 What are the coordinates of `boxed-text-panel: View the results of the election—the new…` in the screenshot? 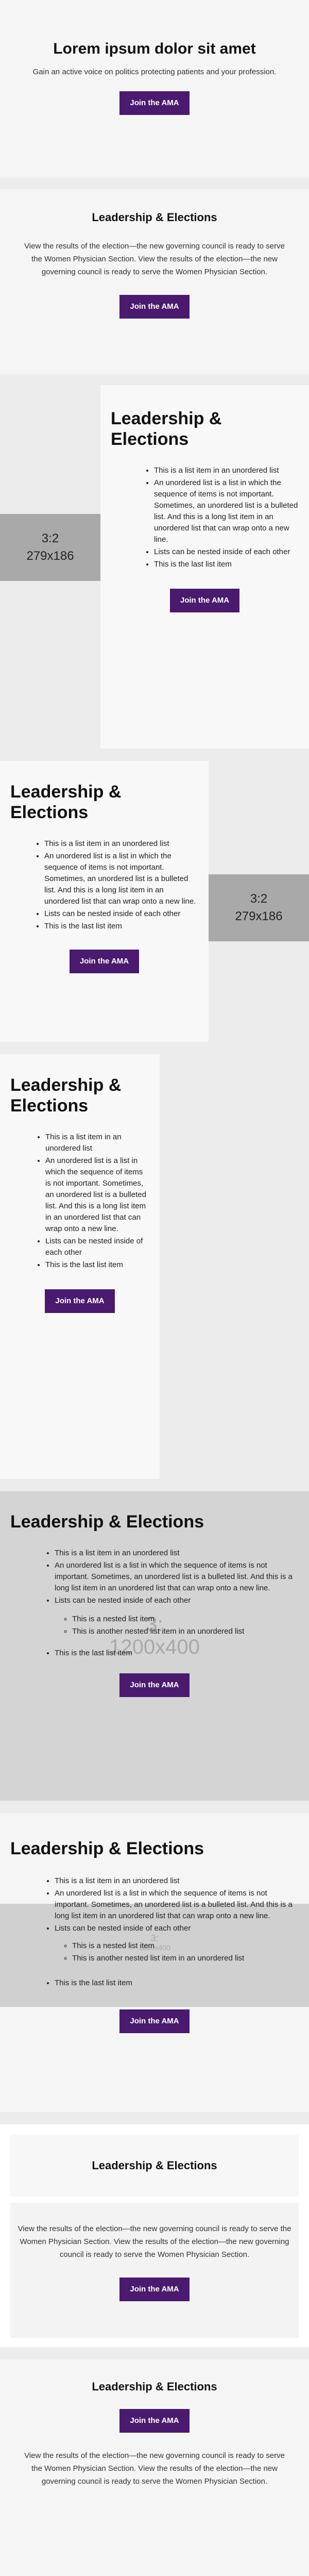 It's located at (154, 2271).